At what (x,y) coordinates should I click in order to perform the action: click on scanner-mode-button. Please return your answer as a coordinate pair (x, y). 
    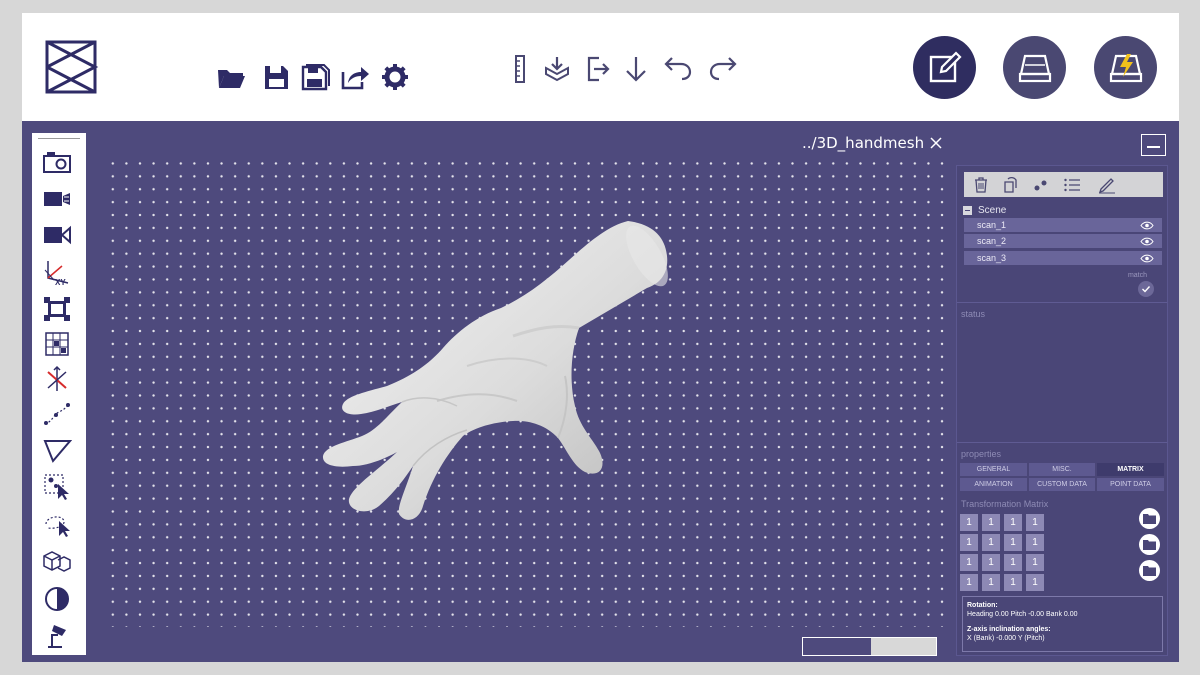
    Looking at the image, I should click on (1034, 67).